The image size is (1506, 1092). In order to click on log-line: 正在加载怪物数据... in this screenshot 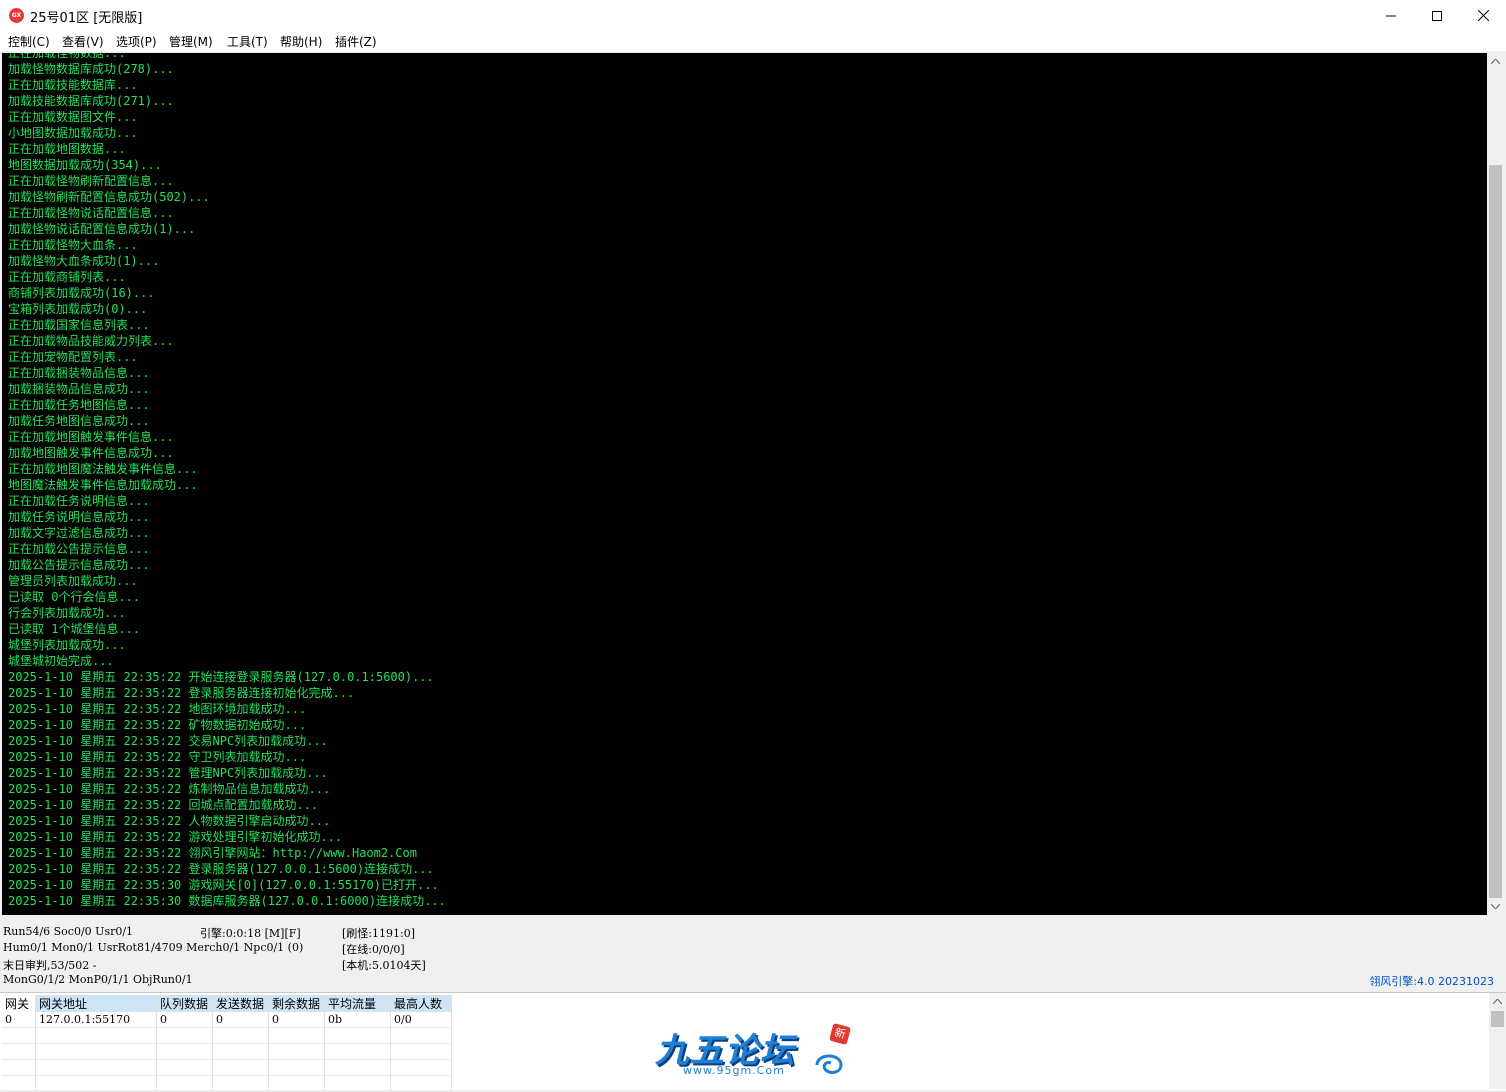, I will do `click(67, 56)`.